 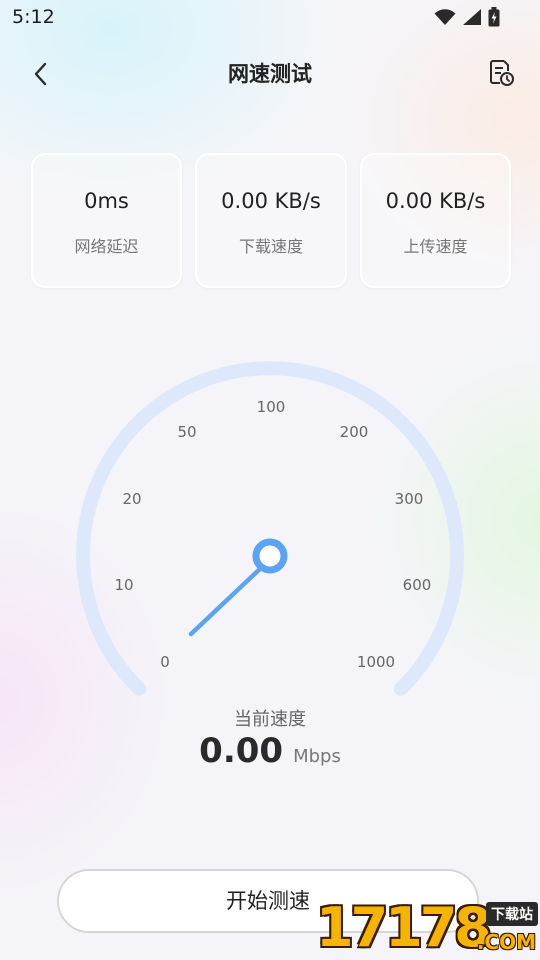 I want to click on status-bar: 5:12, so click(x=270, y=18).